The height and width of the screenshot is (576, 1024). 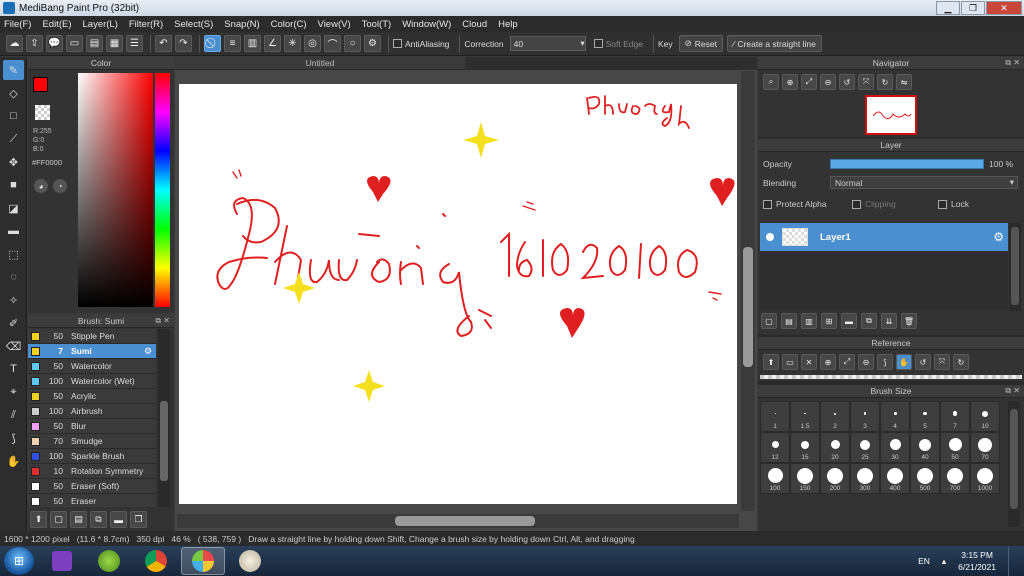 I want to click on layer-row: Layer1 ⚙, so click(x=884, y=237).